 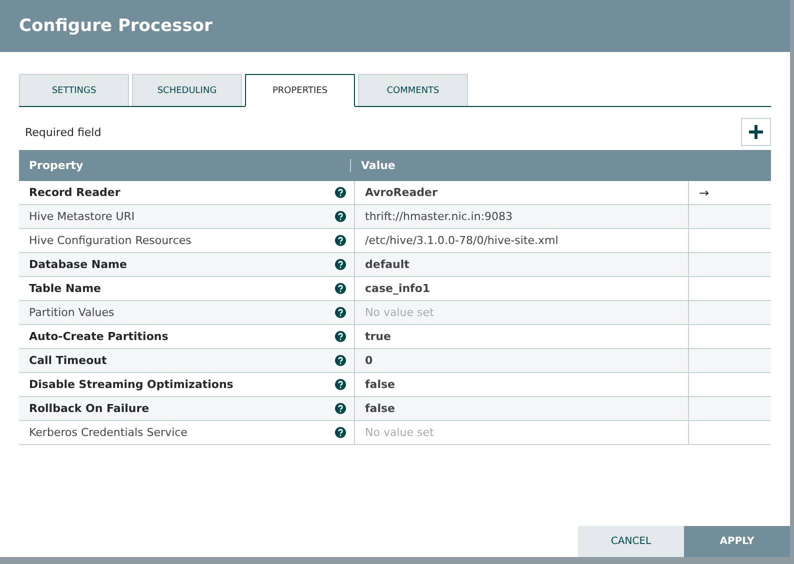 I want to click on property-value: true, so click(x=378, y=336).